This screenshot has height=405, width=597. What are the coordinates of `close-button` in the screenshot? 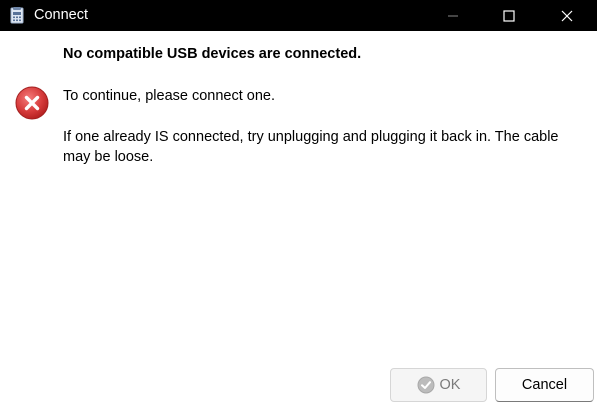 It's located at (567, 15).